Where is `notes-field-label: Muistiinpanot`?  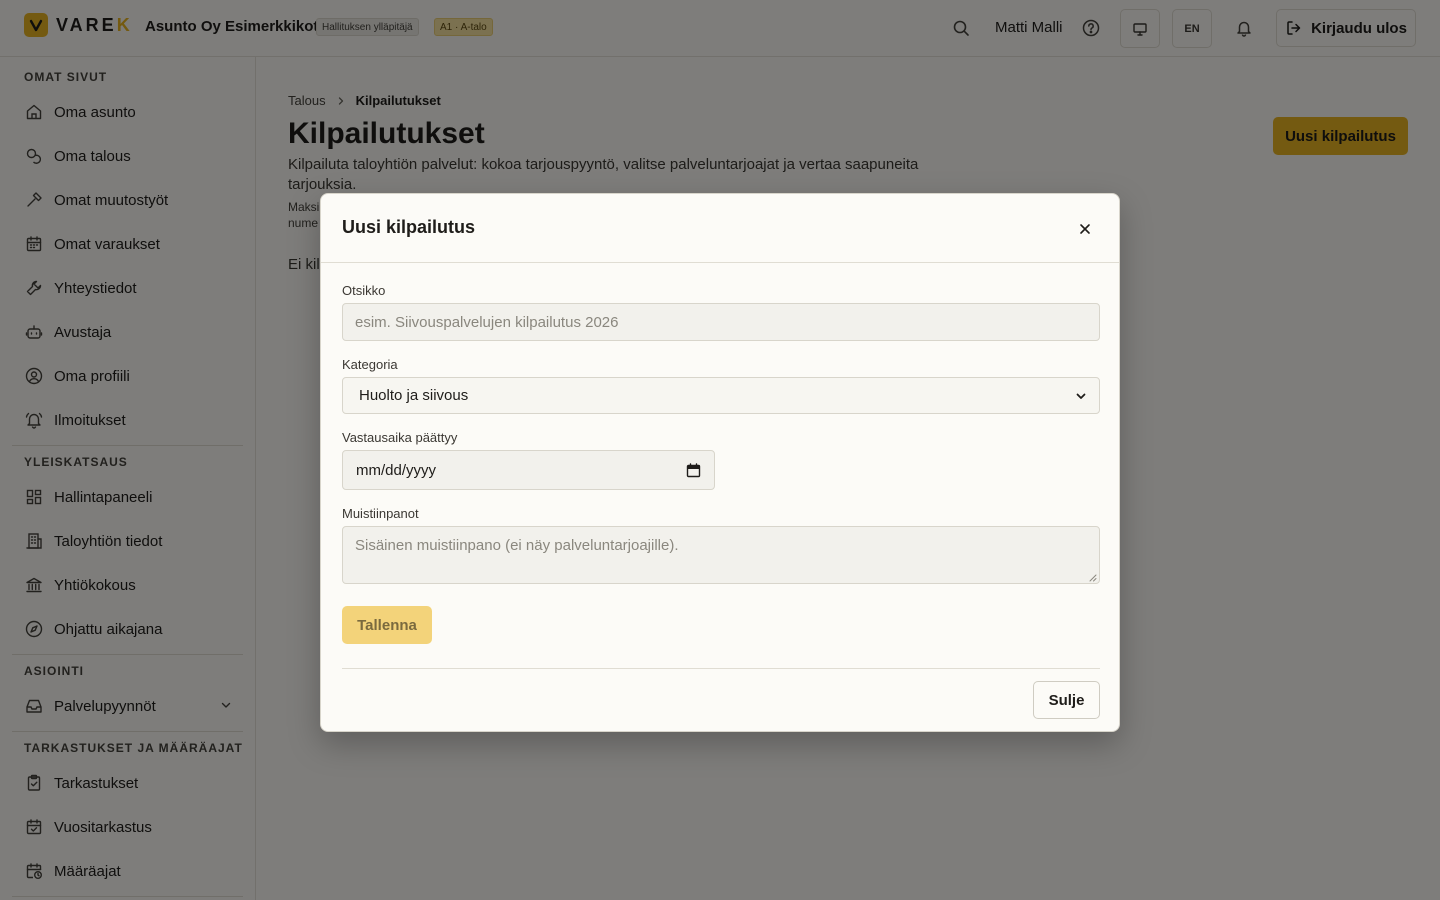
notes-field-label: Muistiinpanot is located at coordinates (380, 513).